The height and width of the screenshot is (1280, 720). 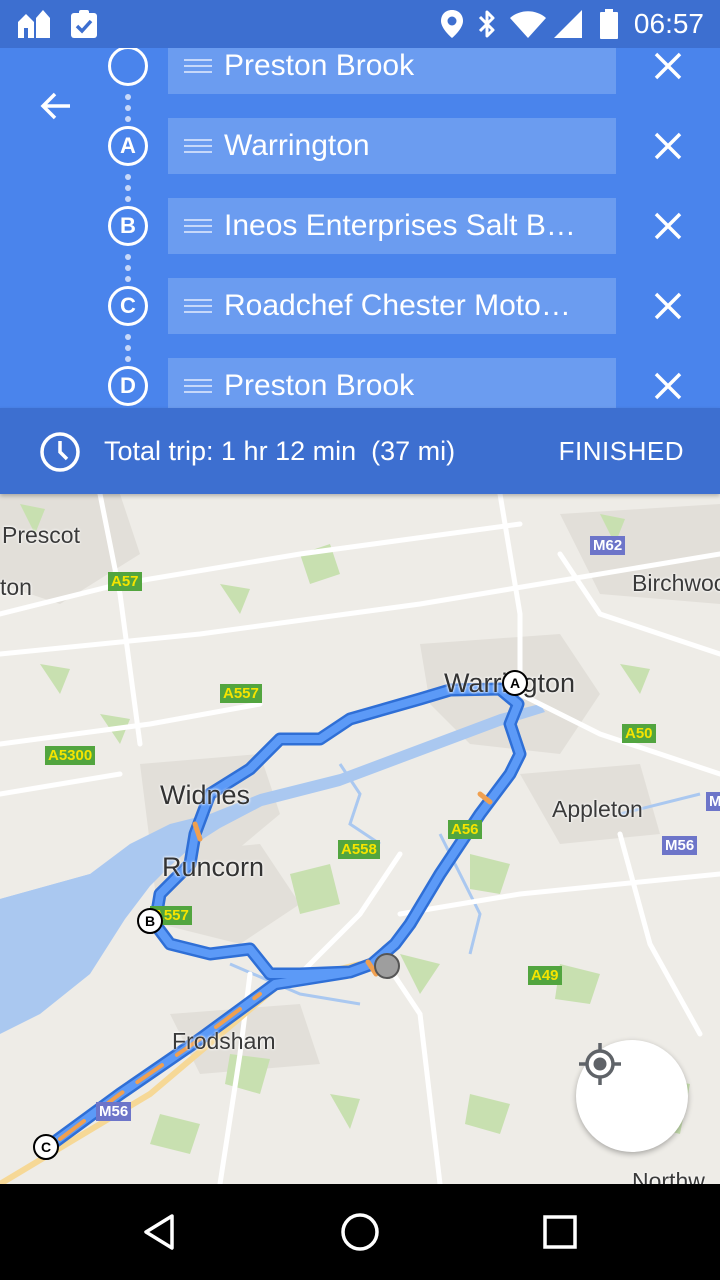 I want to click on road-shield-m62: M62, so click(x=608, y=545).